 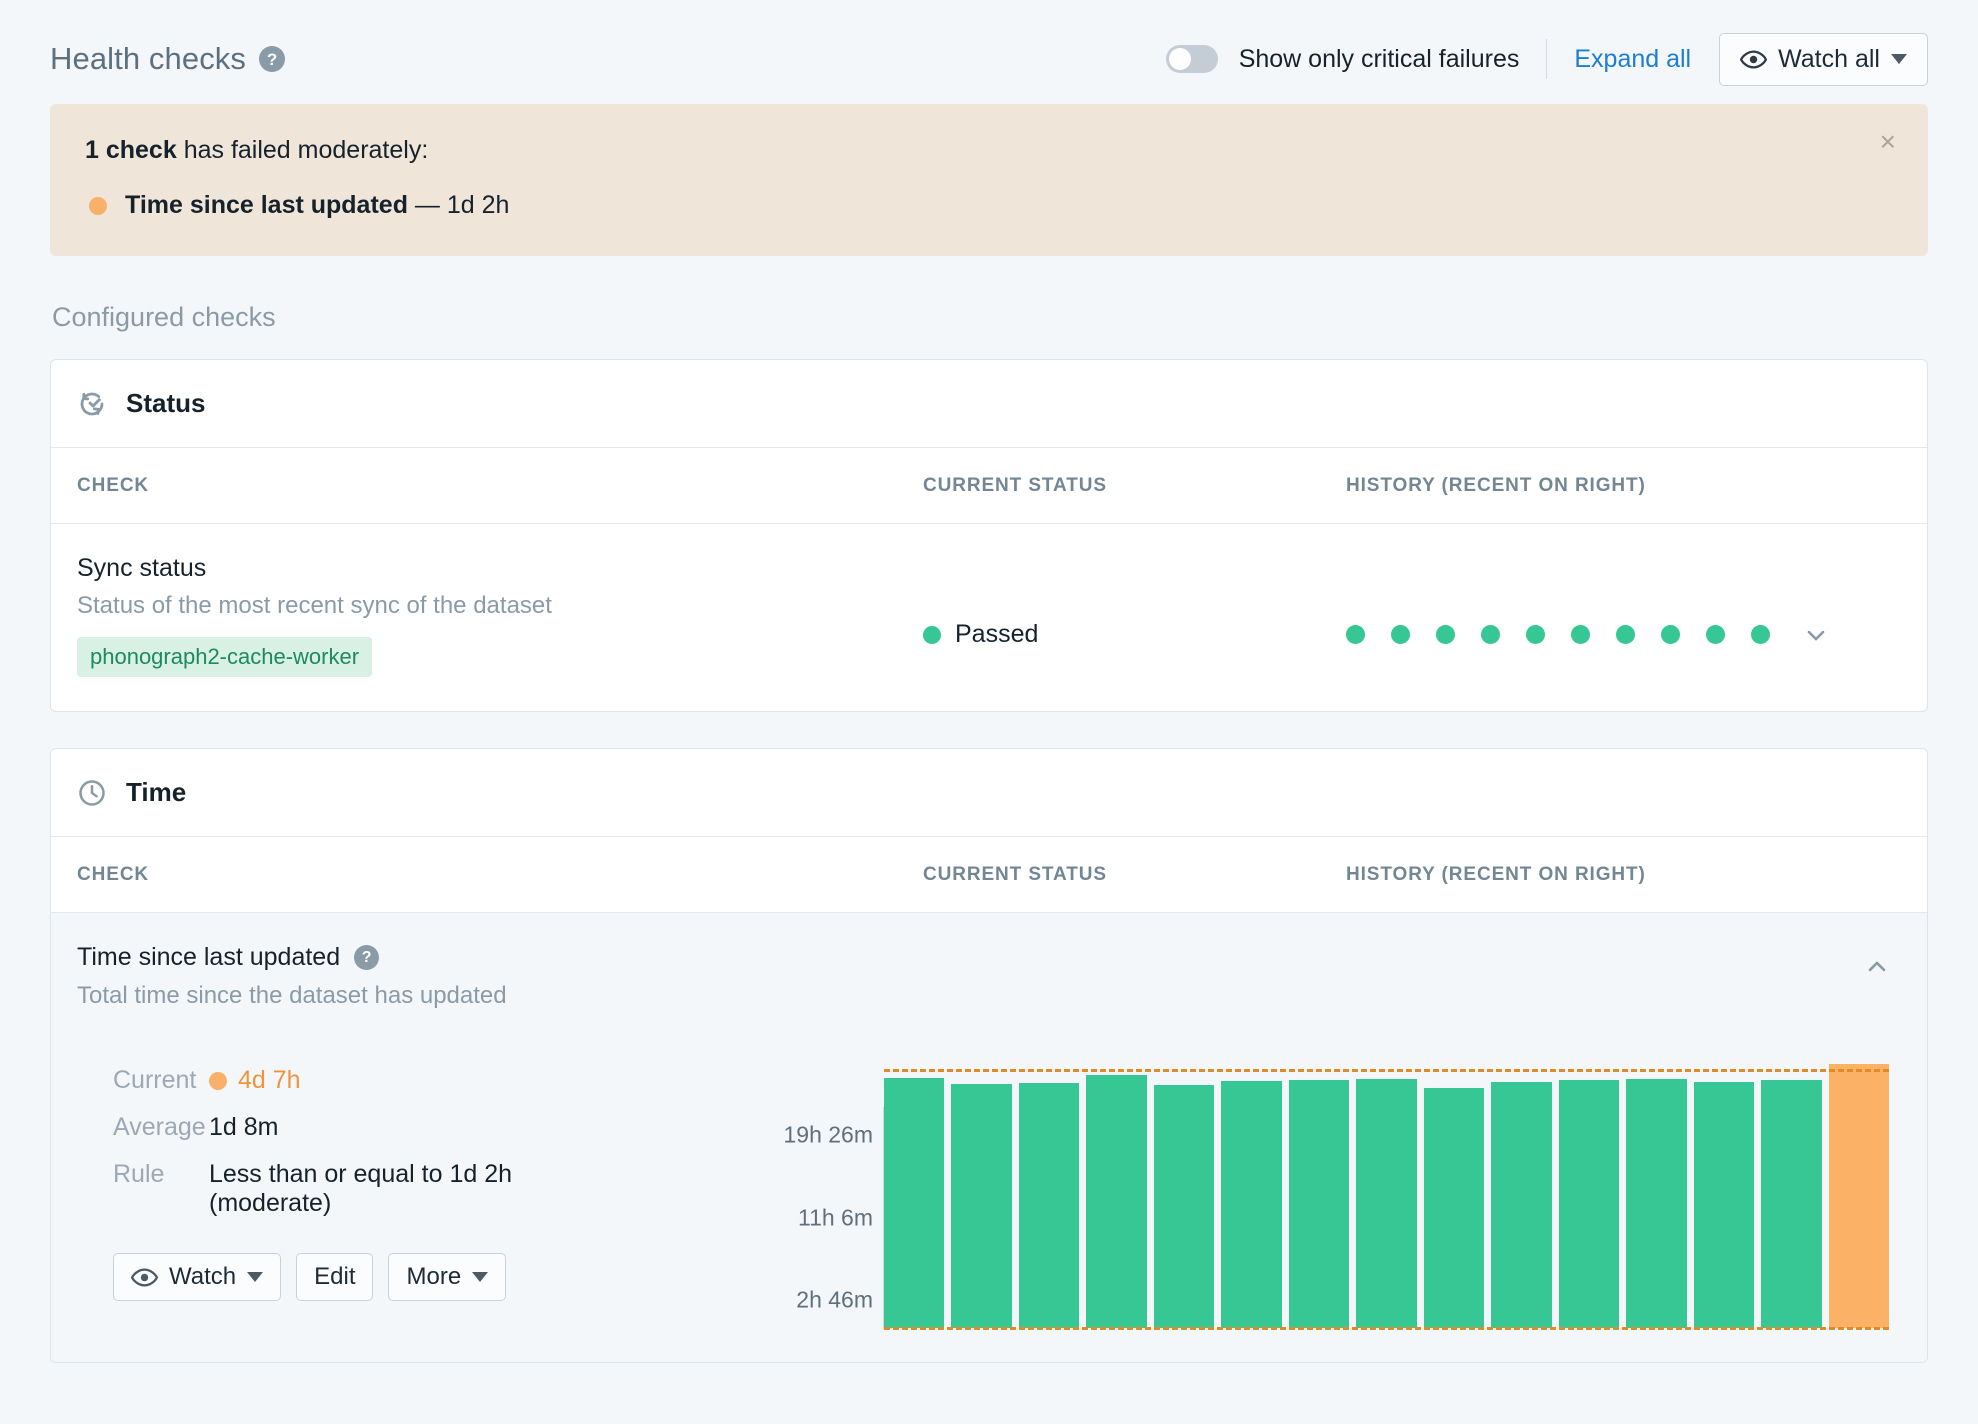 What do you see at coordinates (989, 793) in the screenshot?
I see `time-card-header: Time` at bounding box center [989, 793].